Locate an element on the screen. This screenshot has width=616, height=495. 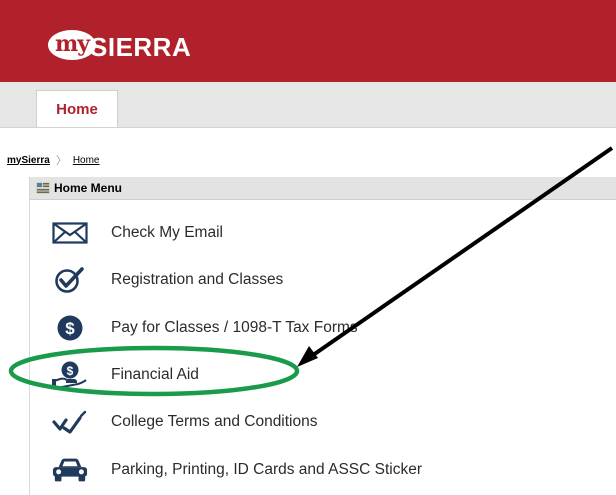
menu-item-registration: Registration and Classes is located at coordinates (323, 280).